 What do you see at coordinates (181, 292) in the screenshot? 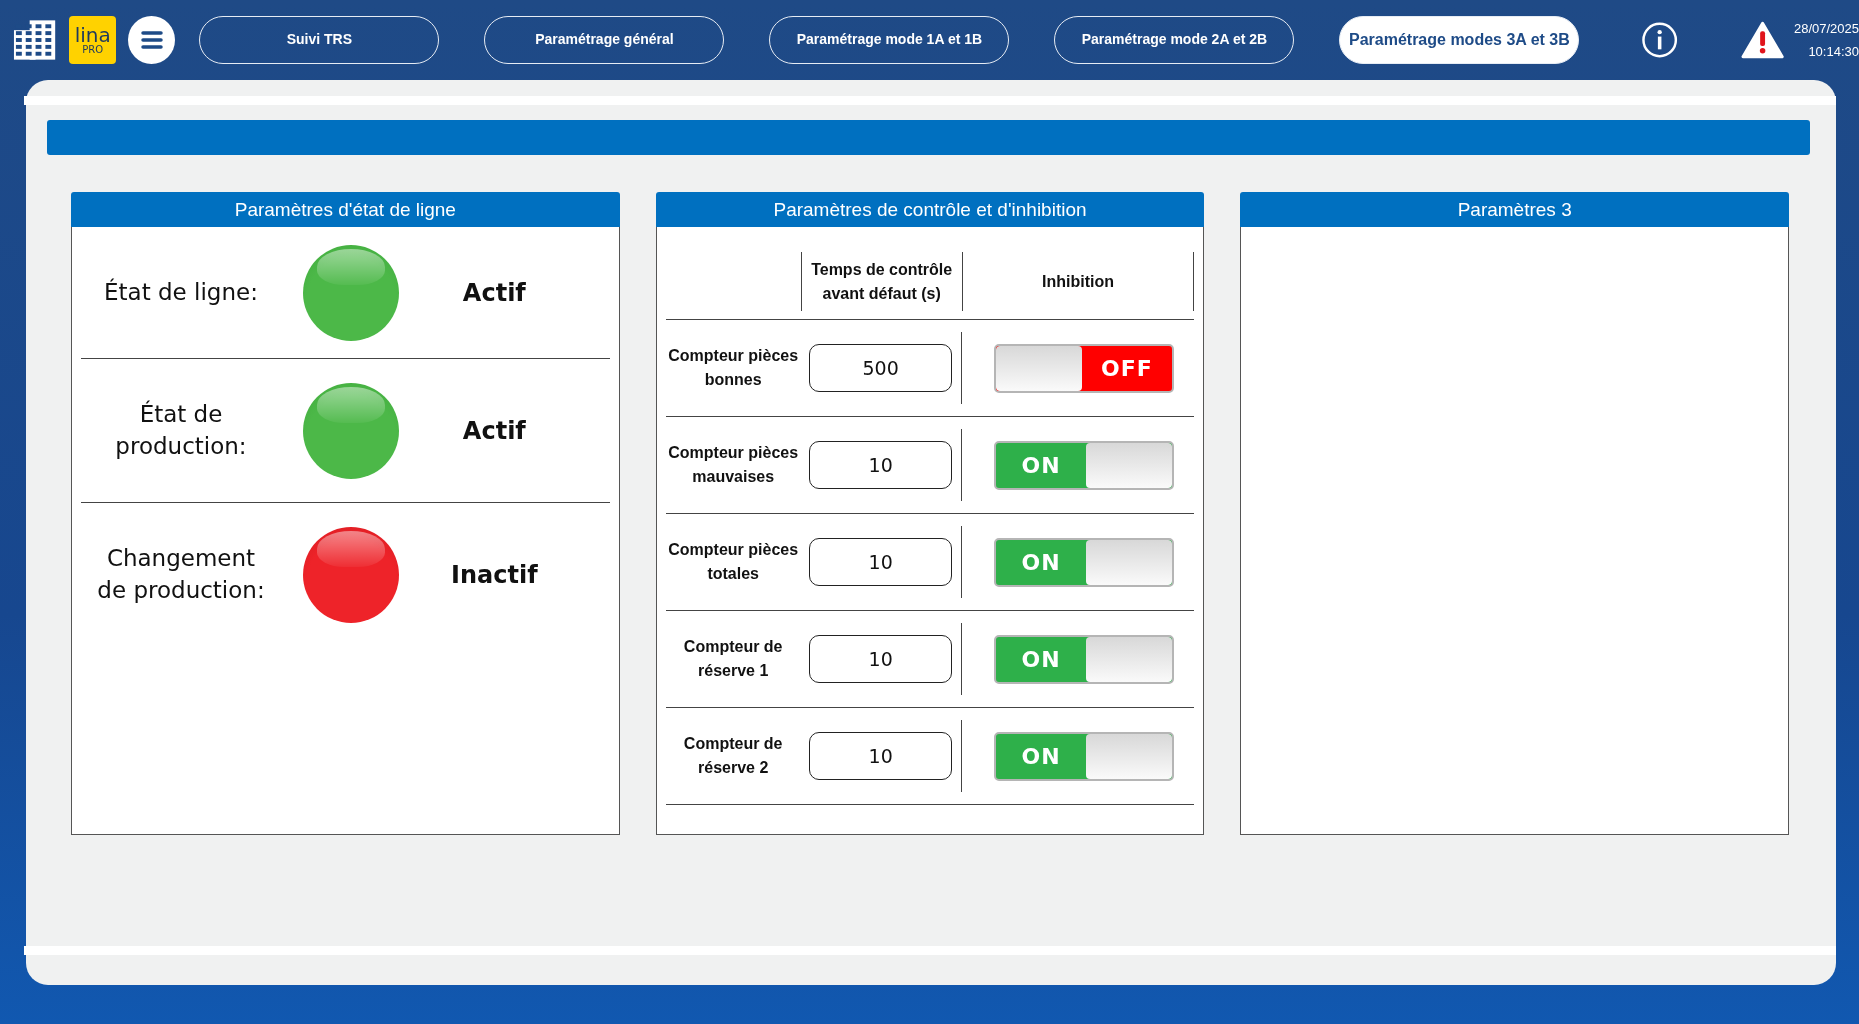
I see `state-label: État de ligne:` at bounding box center [181, 292].